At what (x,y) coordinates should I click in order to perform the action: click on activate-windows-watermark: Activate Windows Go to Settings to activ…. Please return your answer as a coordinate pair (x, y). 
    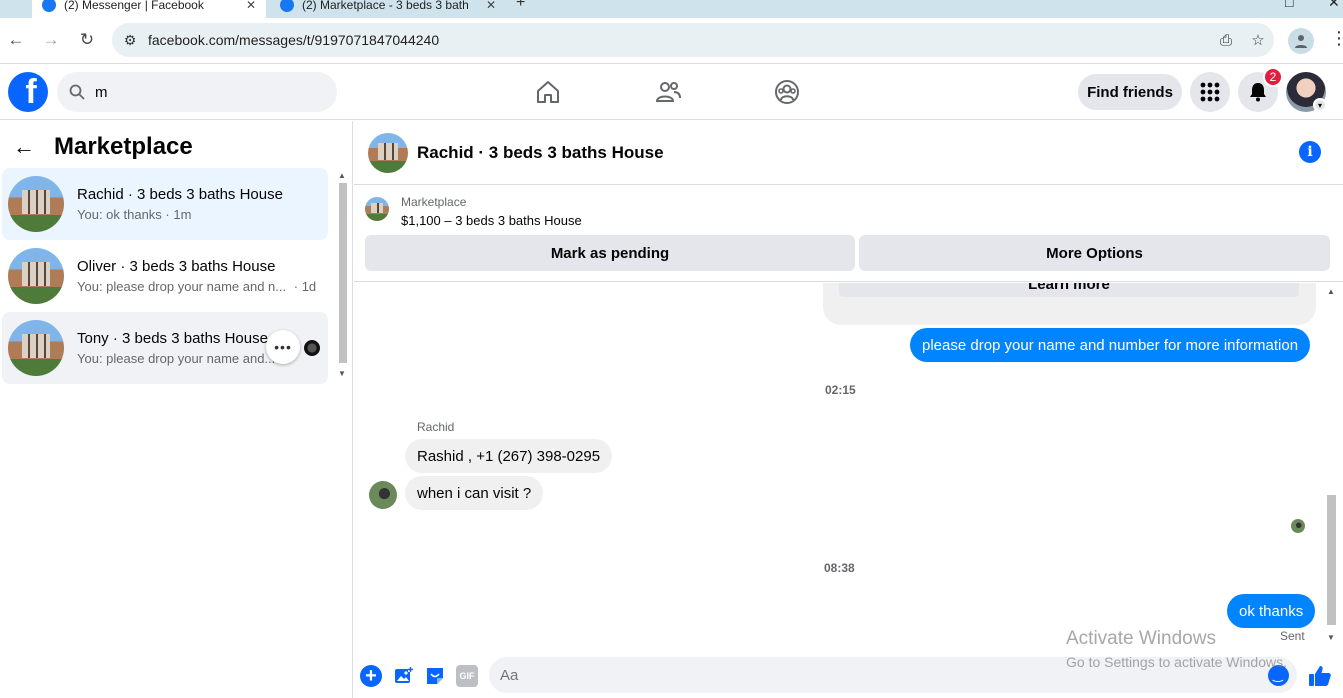
    Looking at the image, I should click on (1176, 649).